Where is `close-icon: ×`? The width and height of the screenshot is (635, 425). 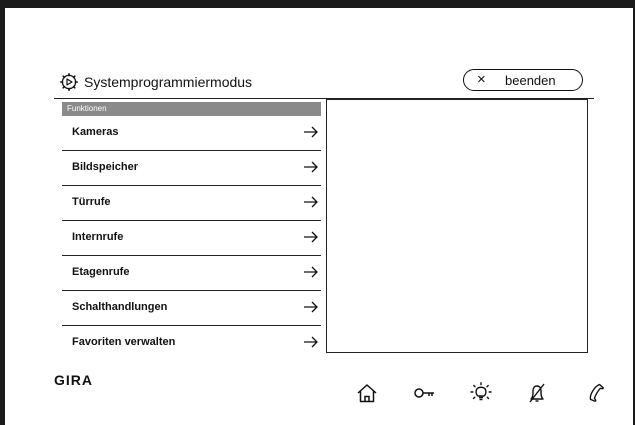
close-icon: × is located at coordinates (481, 79).